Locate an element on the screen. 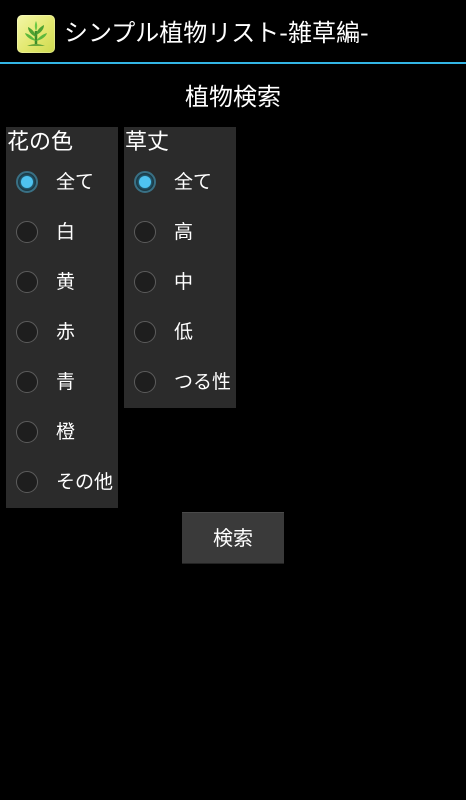  plant-height-option-vine: つる性 is located at coordinates (180, 383).